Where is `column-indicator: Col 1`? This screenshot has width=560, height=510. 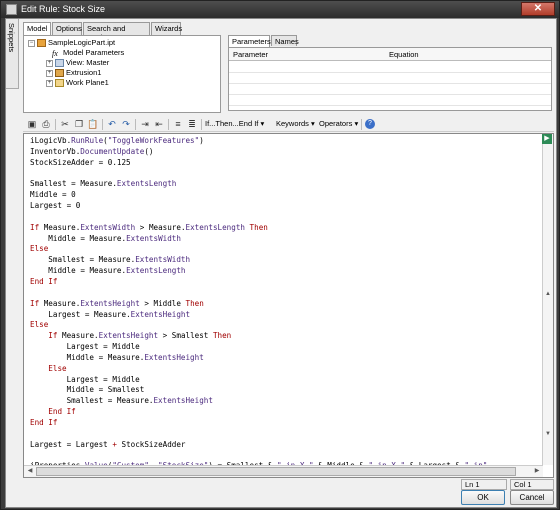
column-indicator: Col 1 is located at coordinates (532, 484).